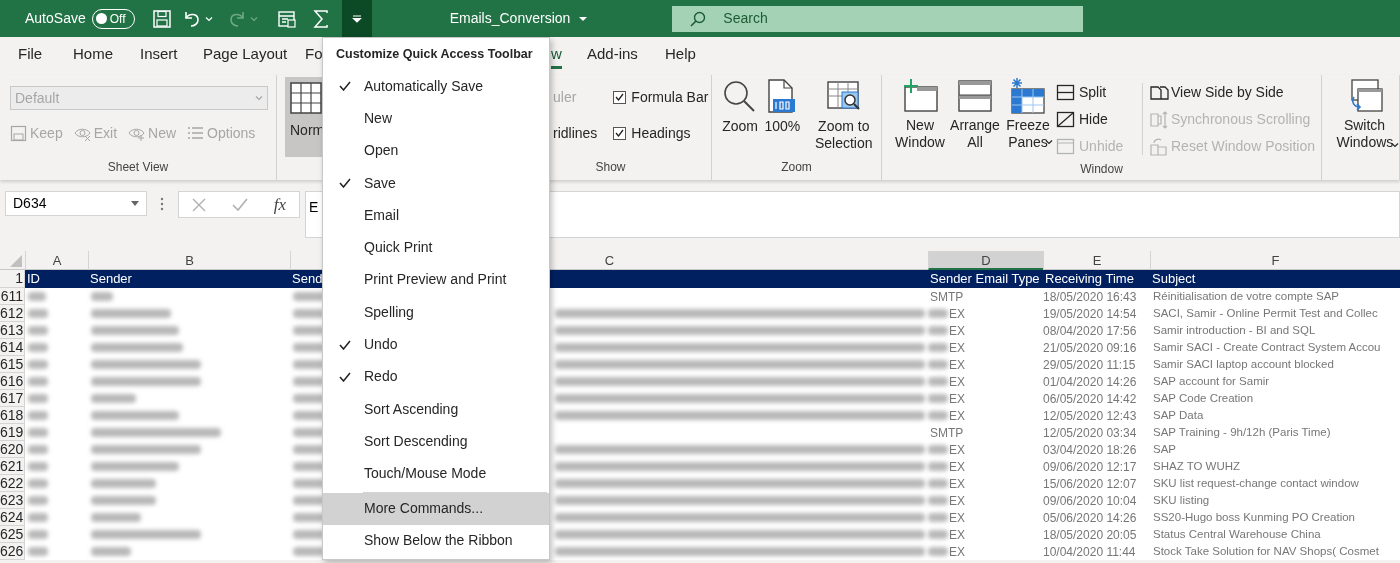 The width and height of the screenshot is (1400, 563). I want to click on workbook-title: Emails_Conversion, so click(510, 18).